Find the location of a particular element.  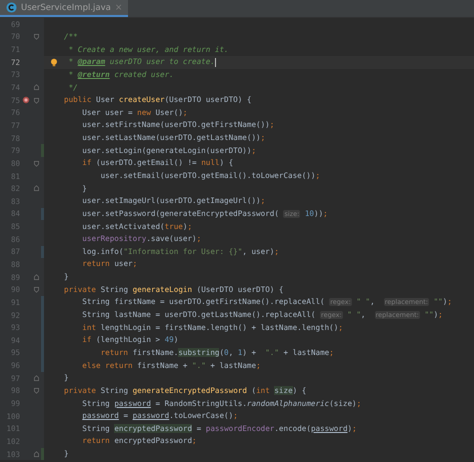

class-file-icon is located at coordinates (11, 7).